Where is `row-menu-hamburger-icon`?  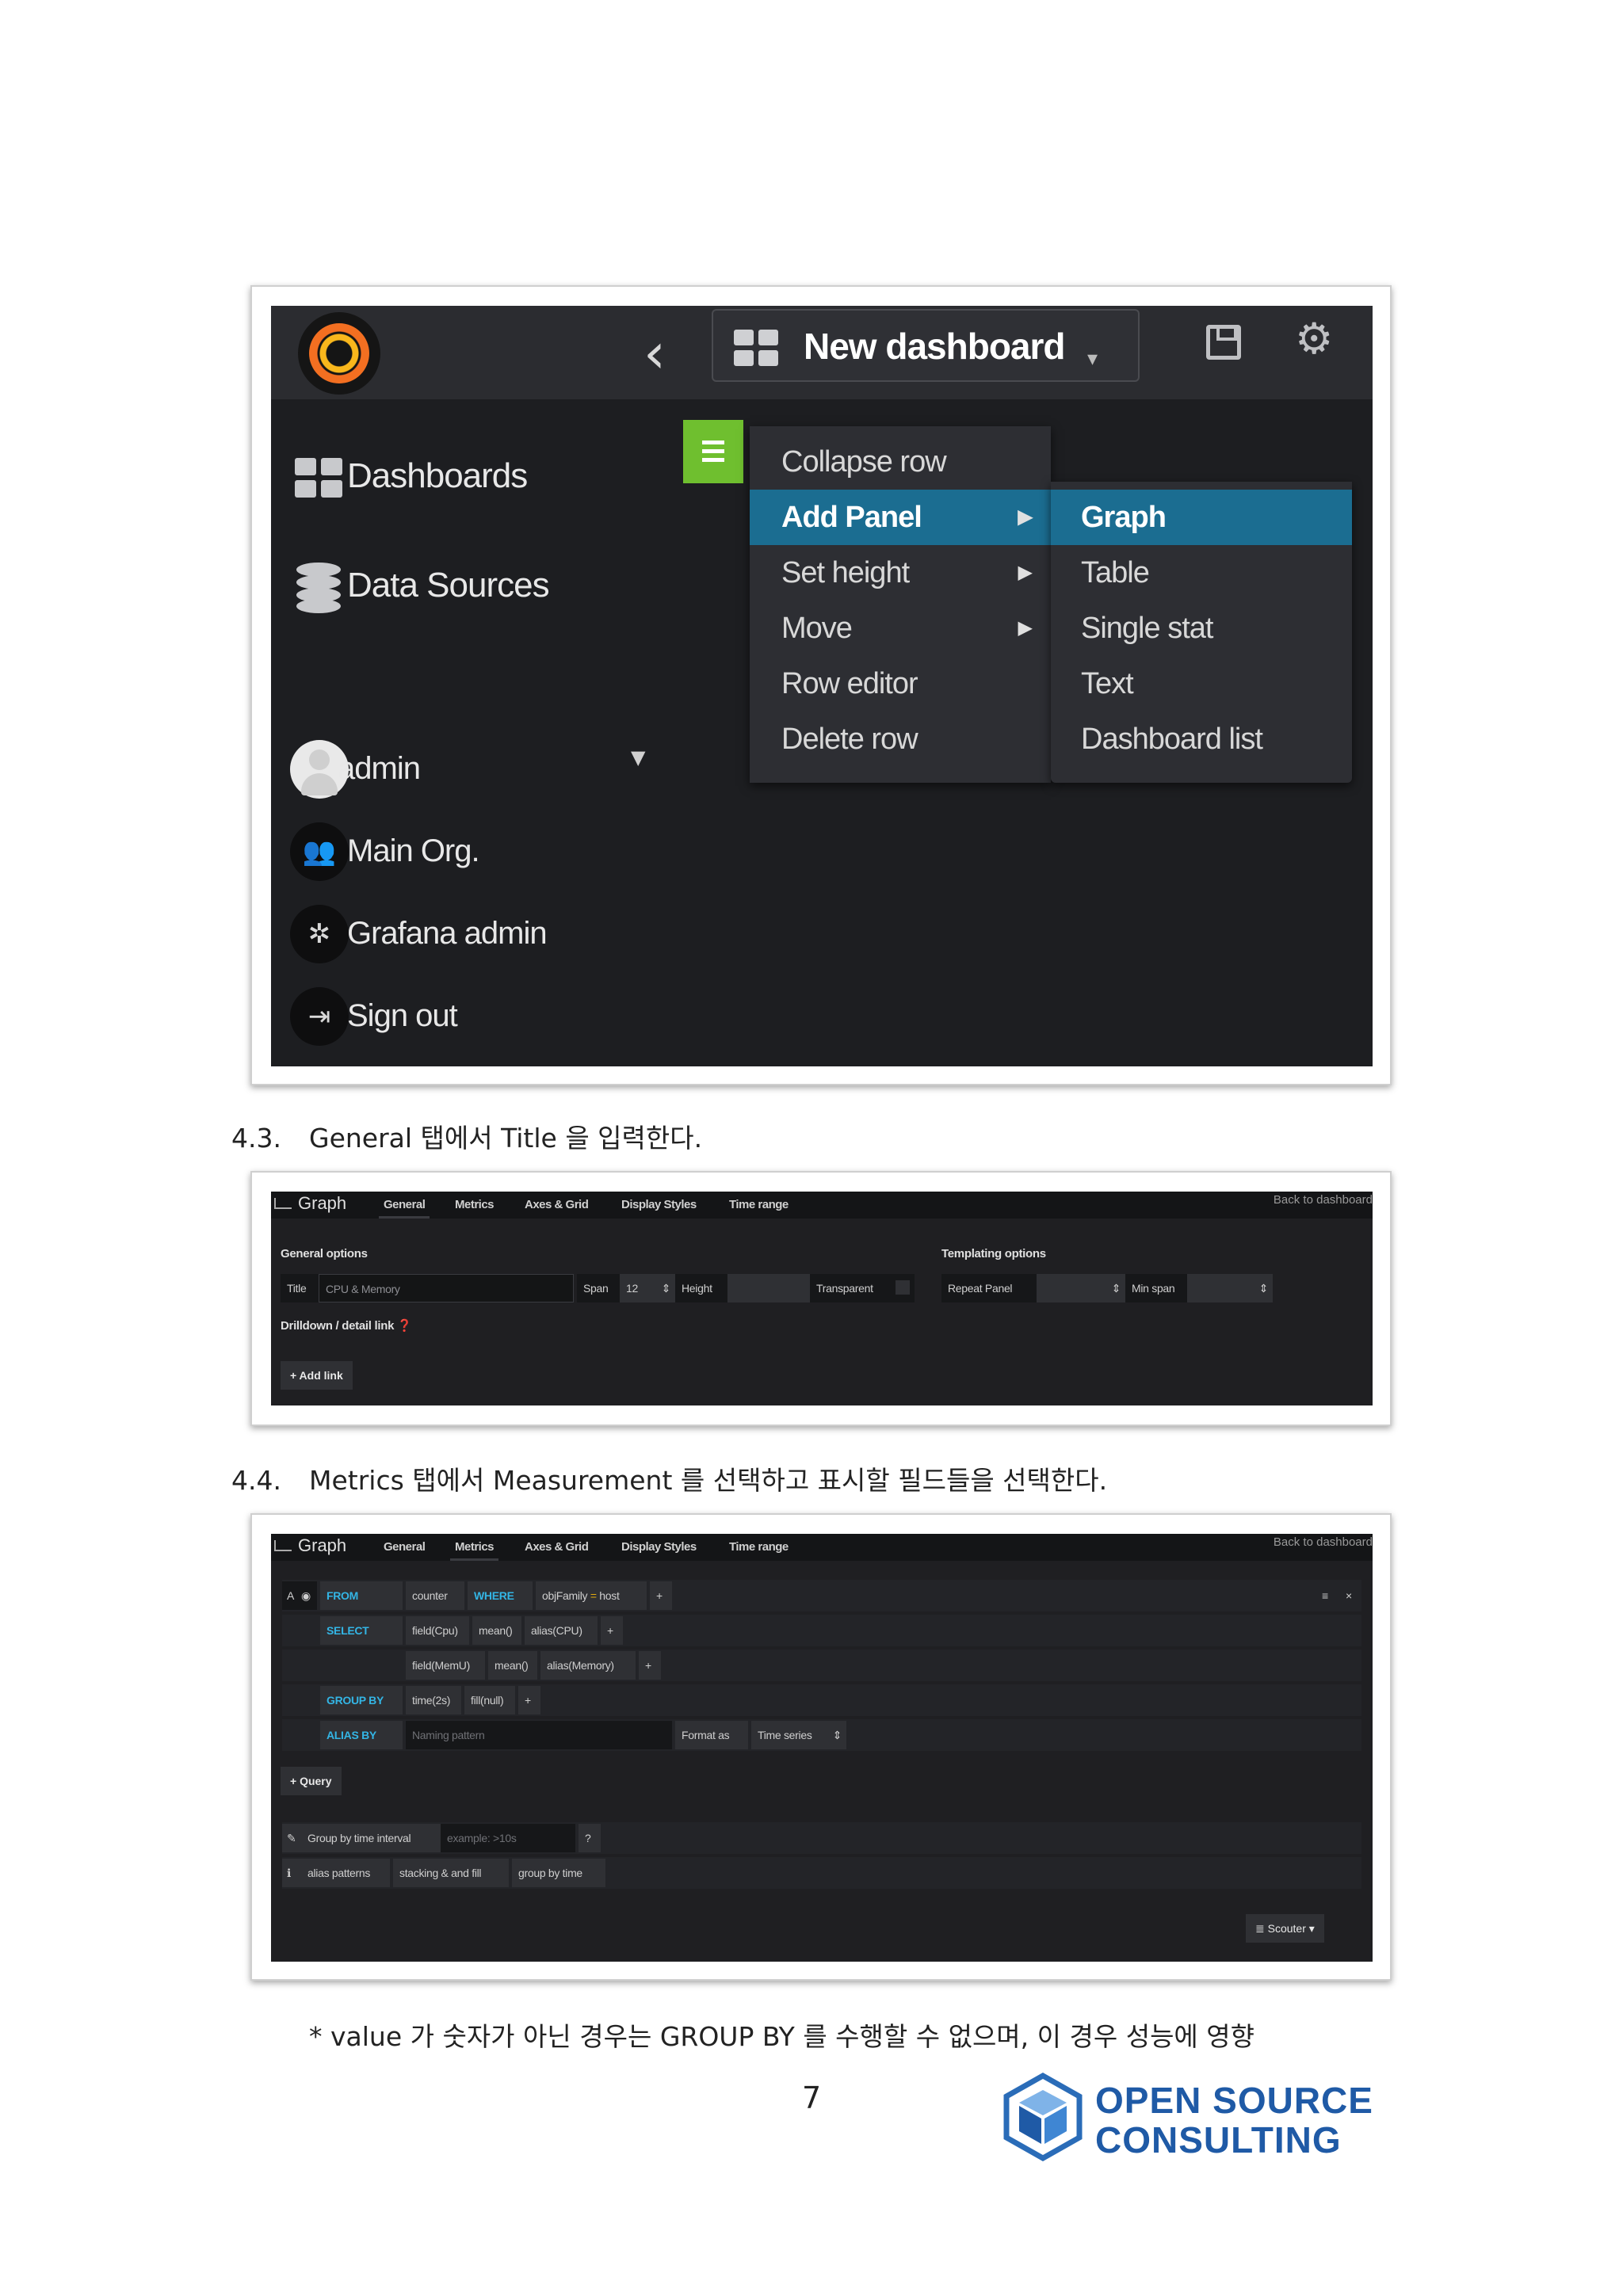 row-menu-hamburger-icon is located at coordinates (713, 451).